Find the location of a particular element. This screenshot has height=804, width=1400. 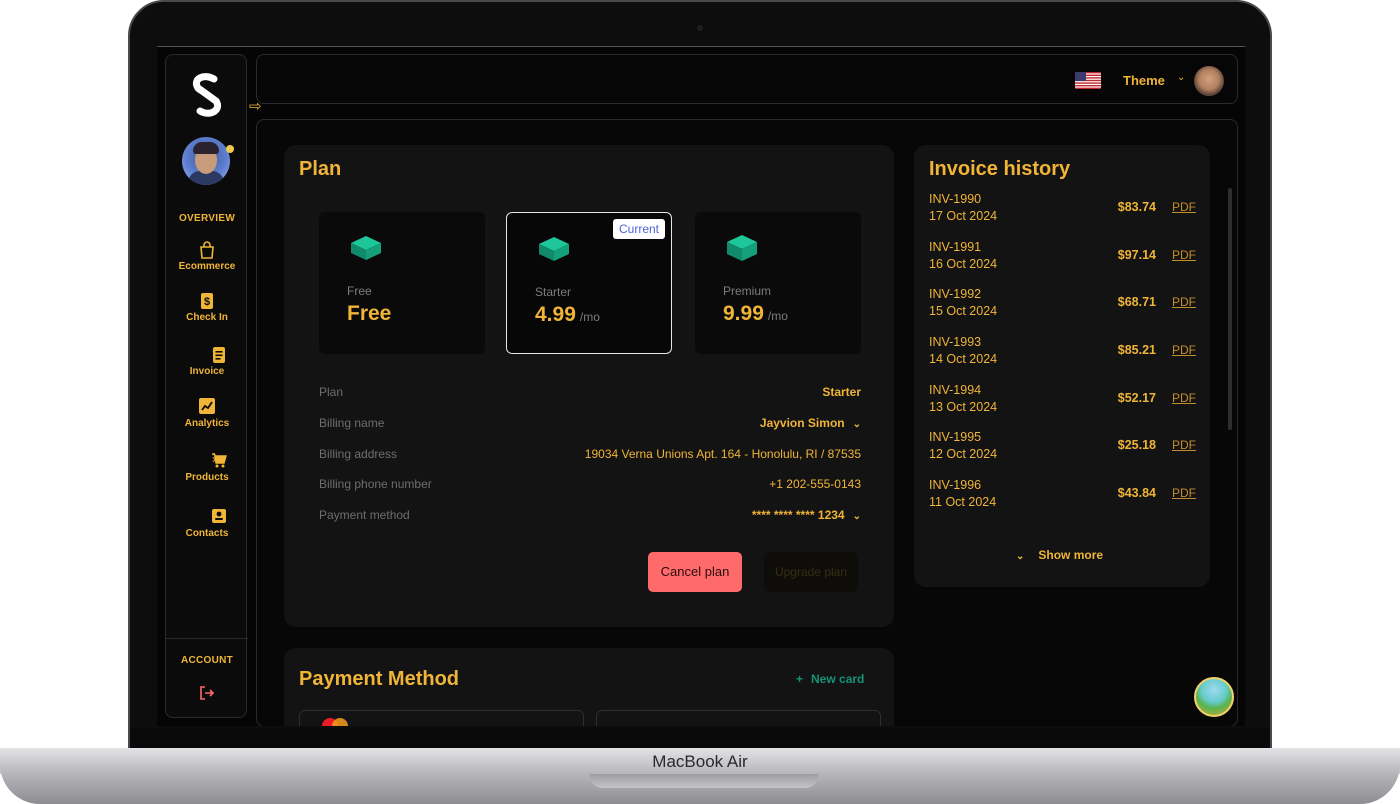

online-status-dot is located at coordinates (230, 149).